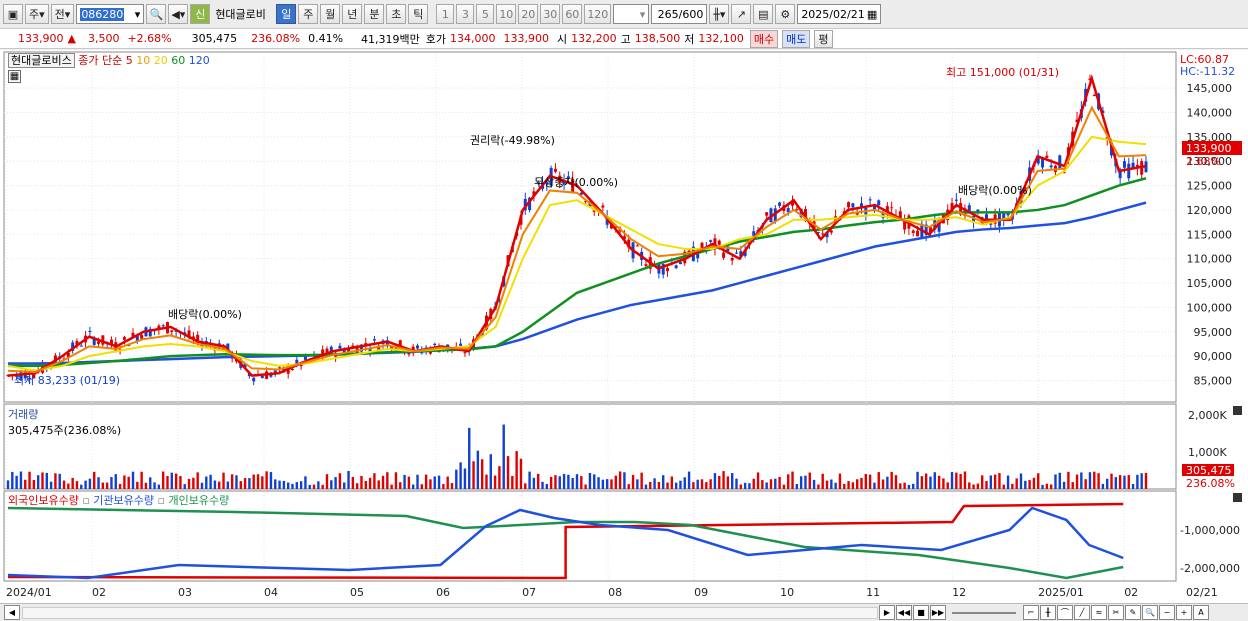 The height and width of the screenshot is (621, 1248). What do you see at coordinates (1167, 612) in the screenshot?
I see `minus-icon: −` at bounding box center [1167, 612].